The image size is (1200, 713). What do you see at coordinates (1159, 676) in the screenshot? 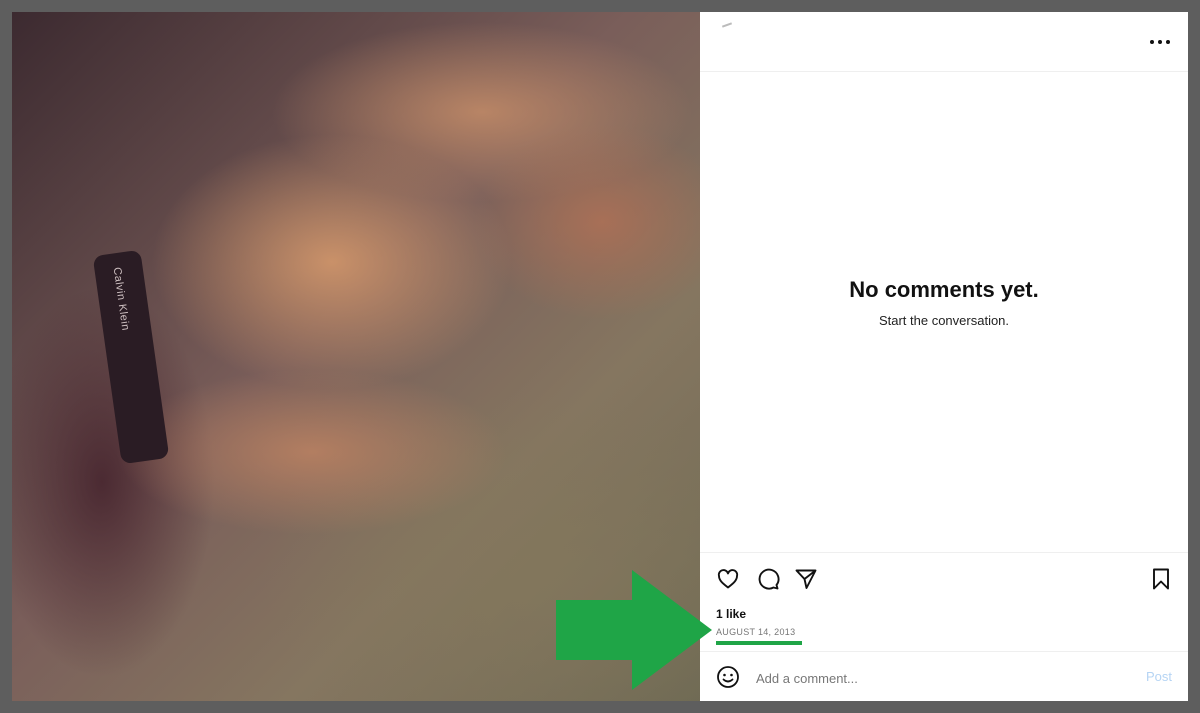
I see `post-comment-button: Post` at bounding box center [1159, 676].